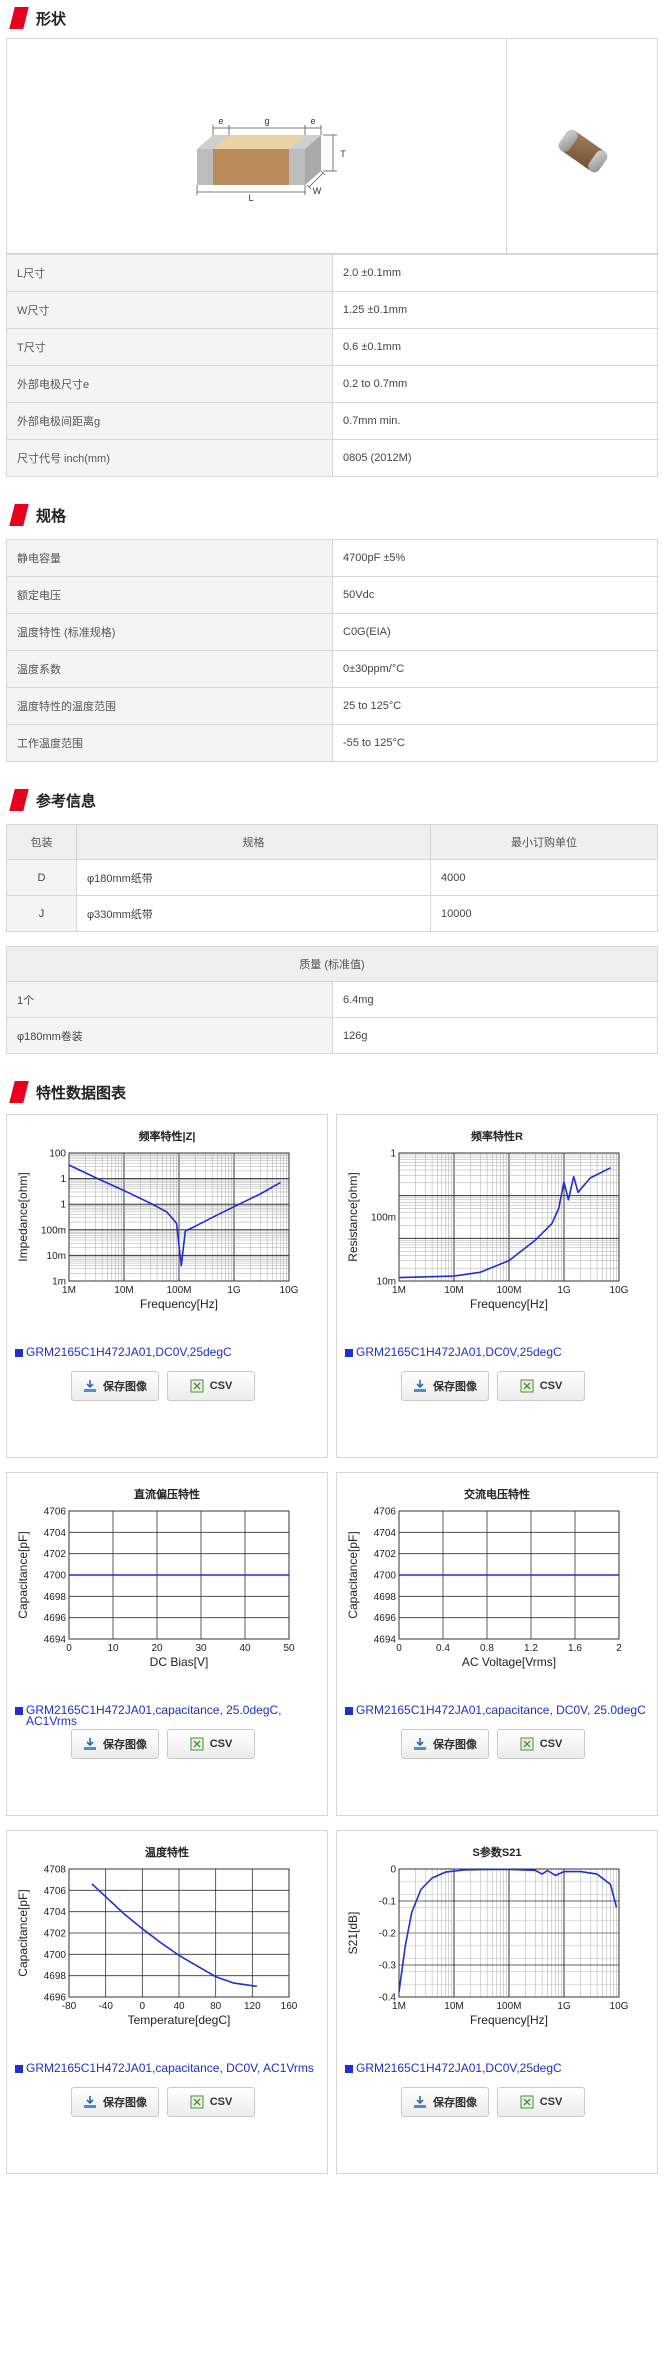  Describe the element at coordinates (169, 421) in the screenshot. I see `table-key: 外部电极间距离g` at that location.